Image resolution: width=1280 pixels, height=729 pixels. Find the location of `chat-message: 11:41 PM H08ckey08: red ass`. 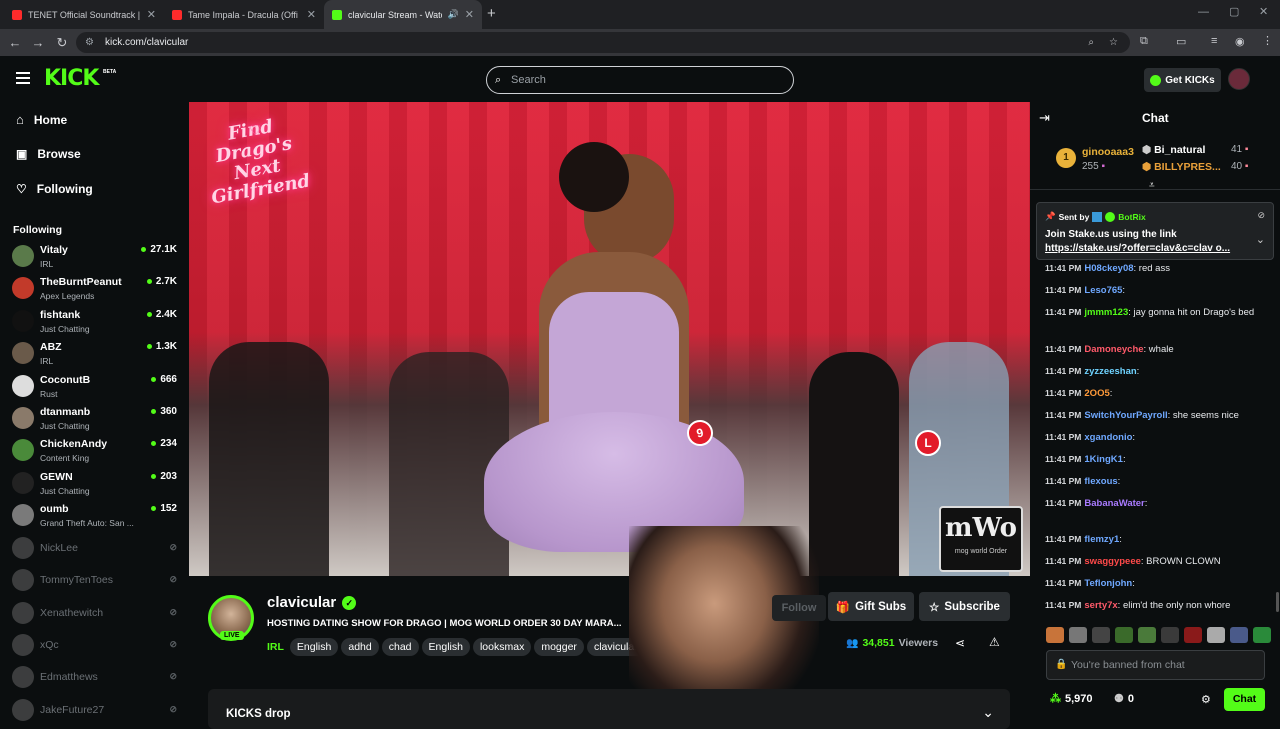

chat-message: 11:41 PM H08ckey08: red ass is located at coordinates (1160, 268).